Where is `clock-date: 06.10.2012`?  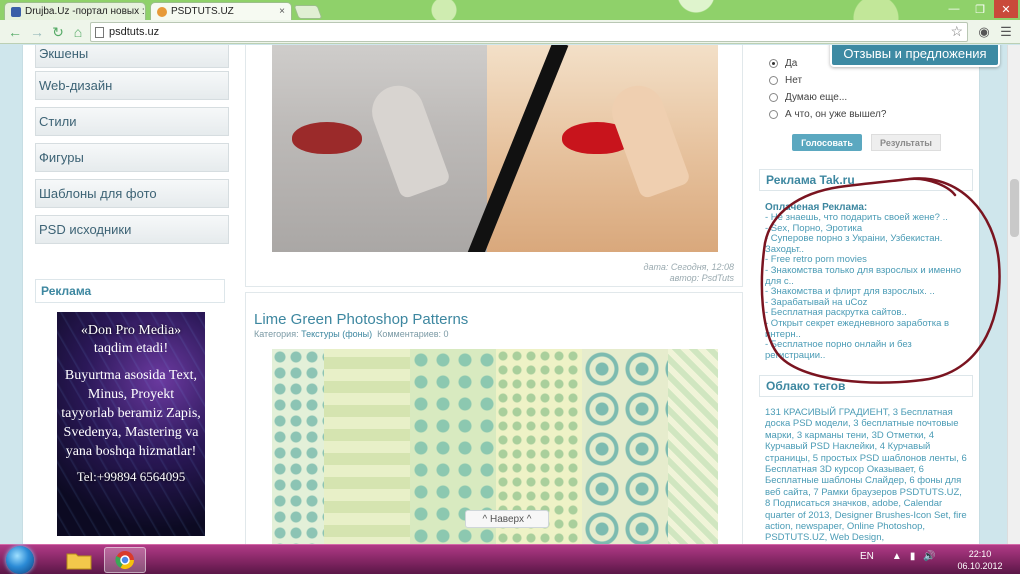 clock-date: 06.10.2012 is located at coordinates (980, 566).